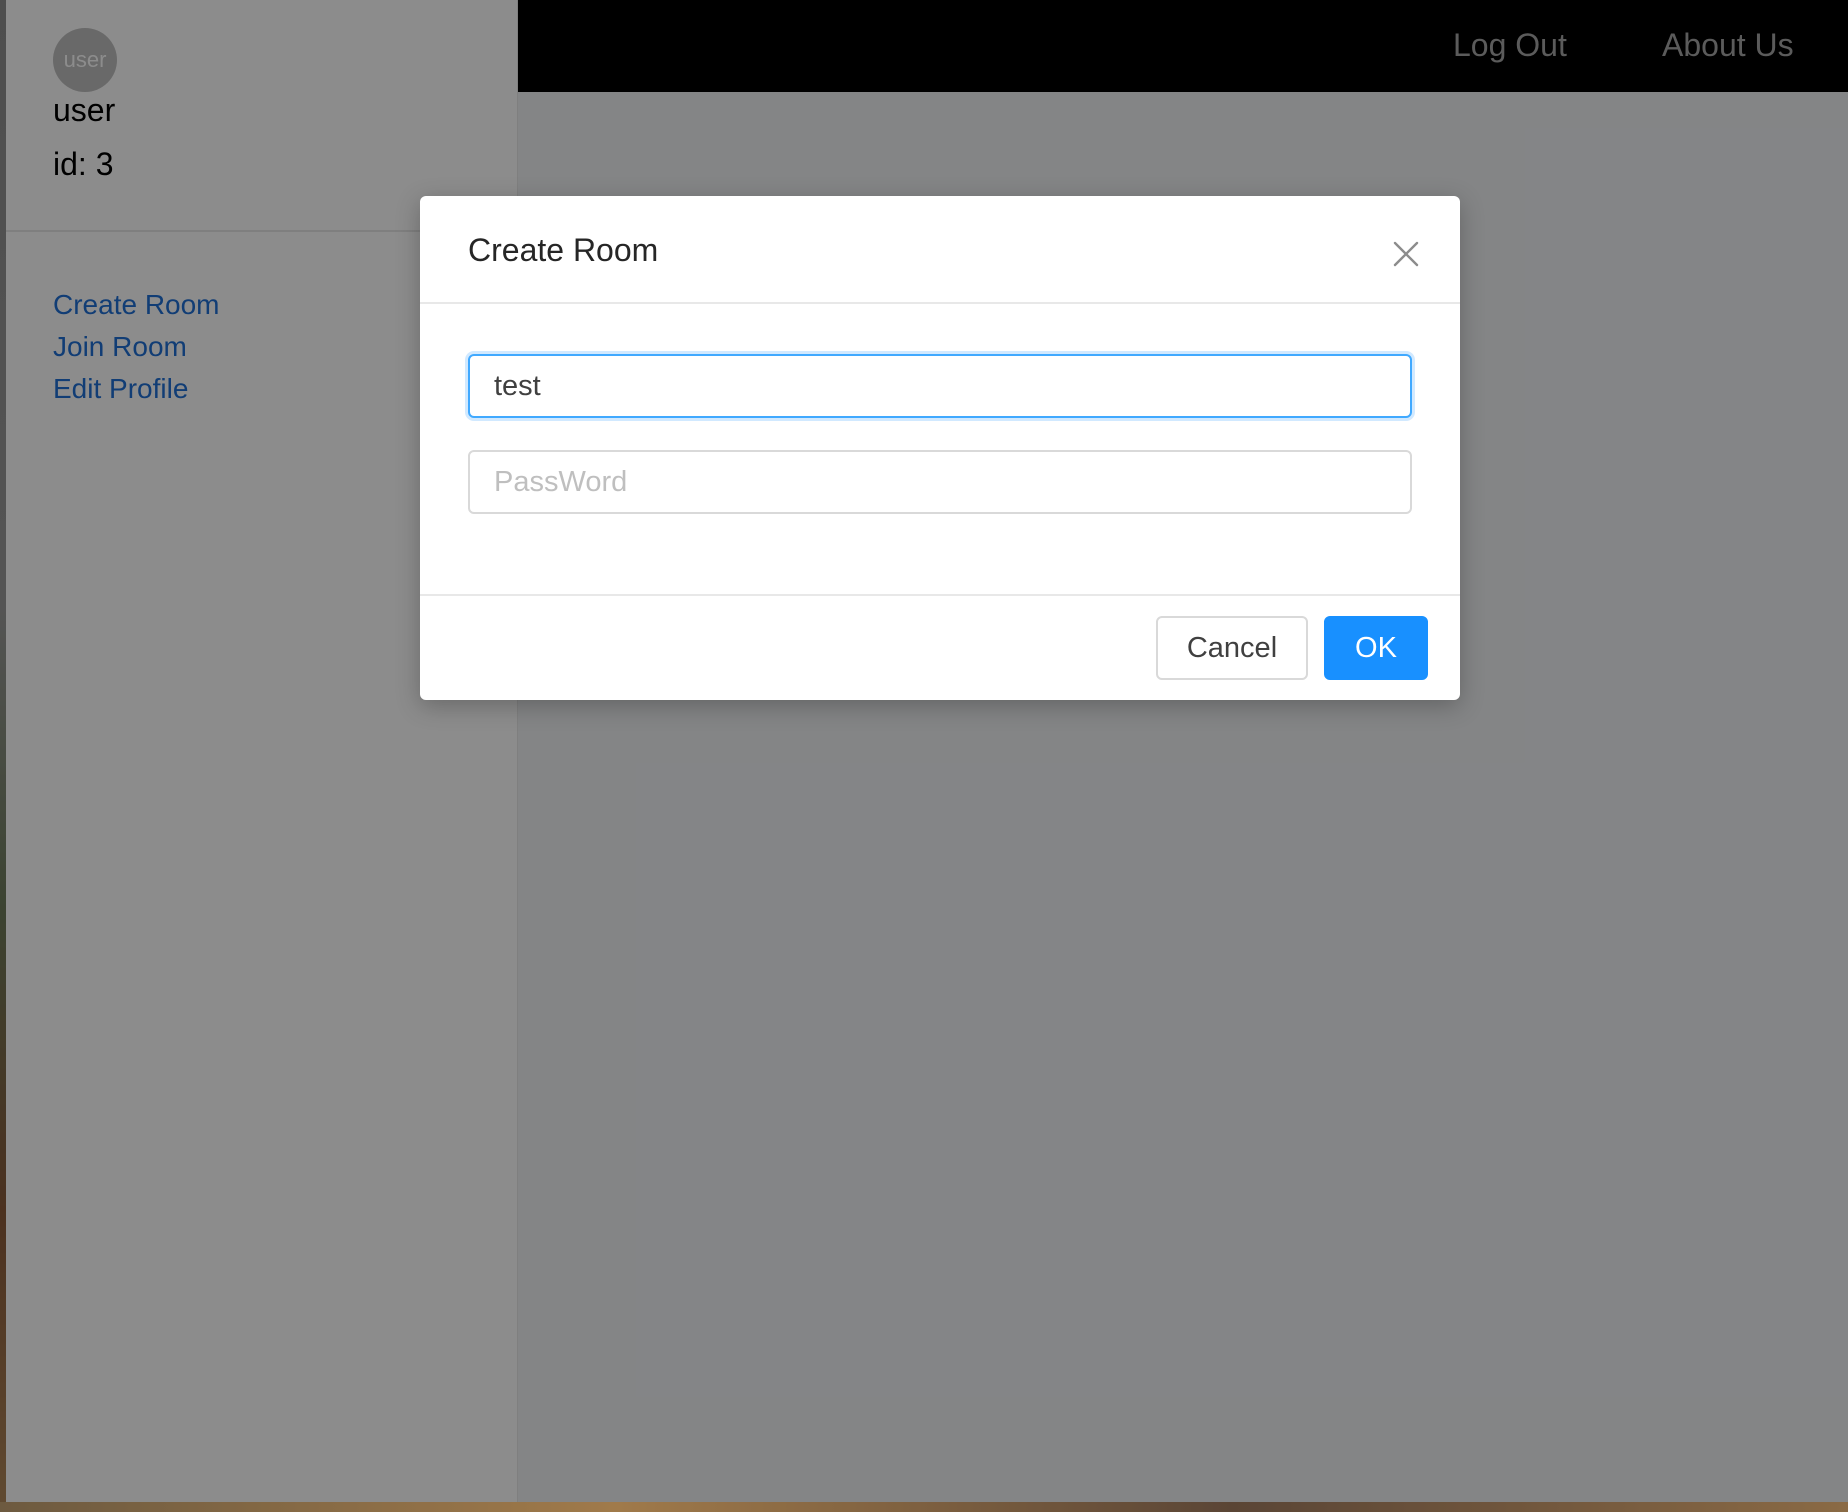  Describe the element at coordinates (1376, 648) in the screenshot. I see `ok-button: OK` at that location.